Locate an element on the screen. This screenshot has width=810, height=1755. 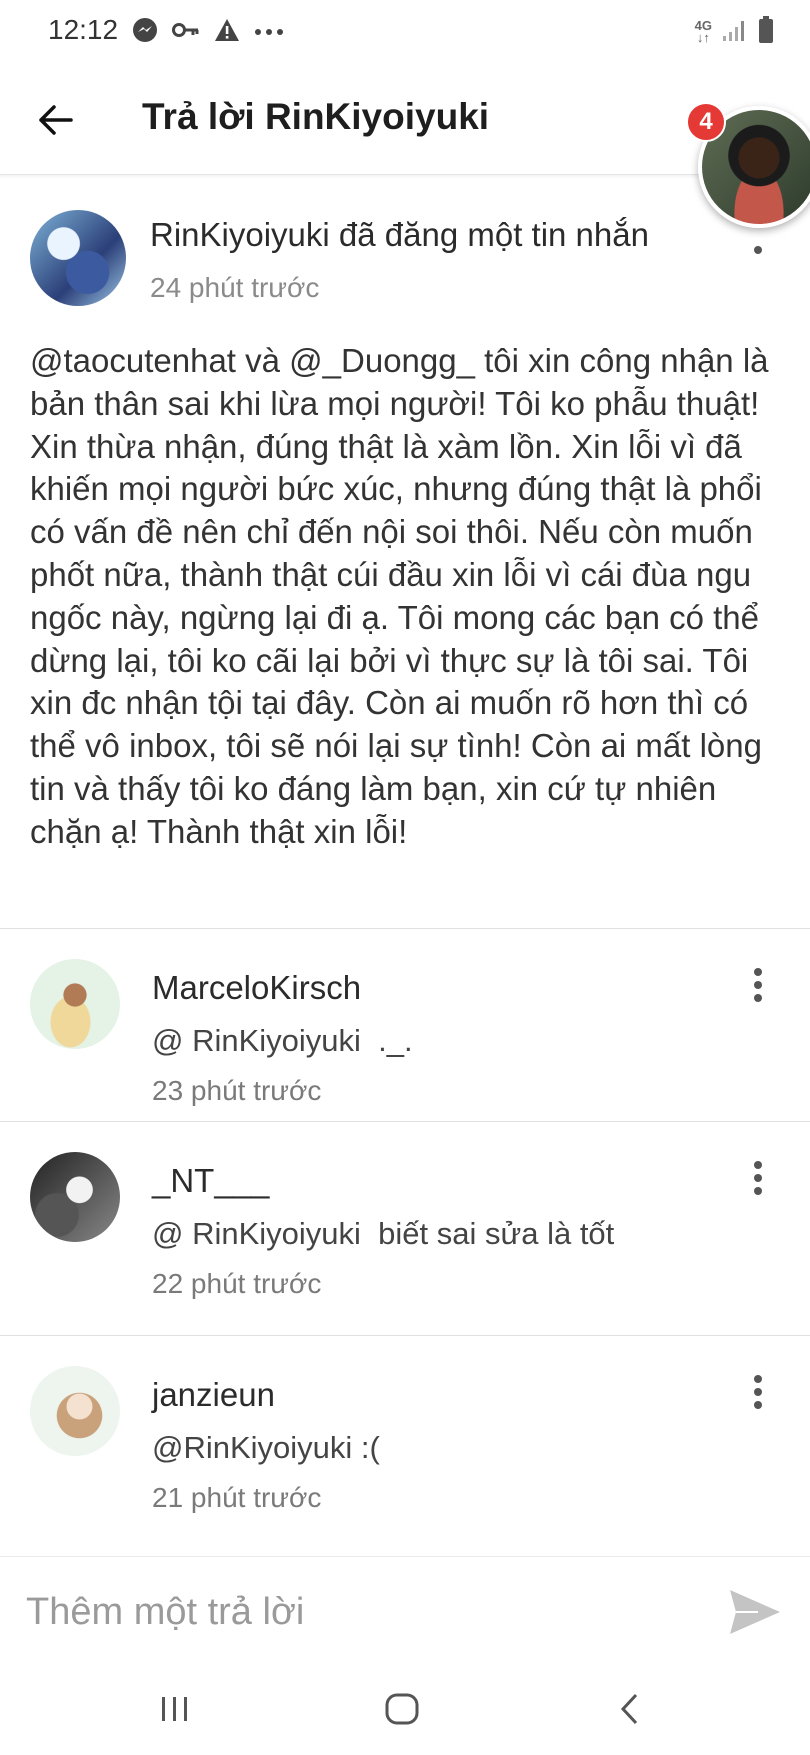
status-bar: 12:12 4G ↓↑ is located at coordinates (405, 33).